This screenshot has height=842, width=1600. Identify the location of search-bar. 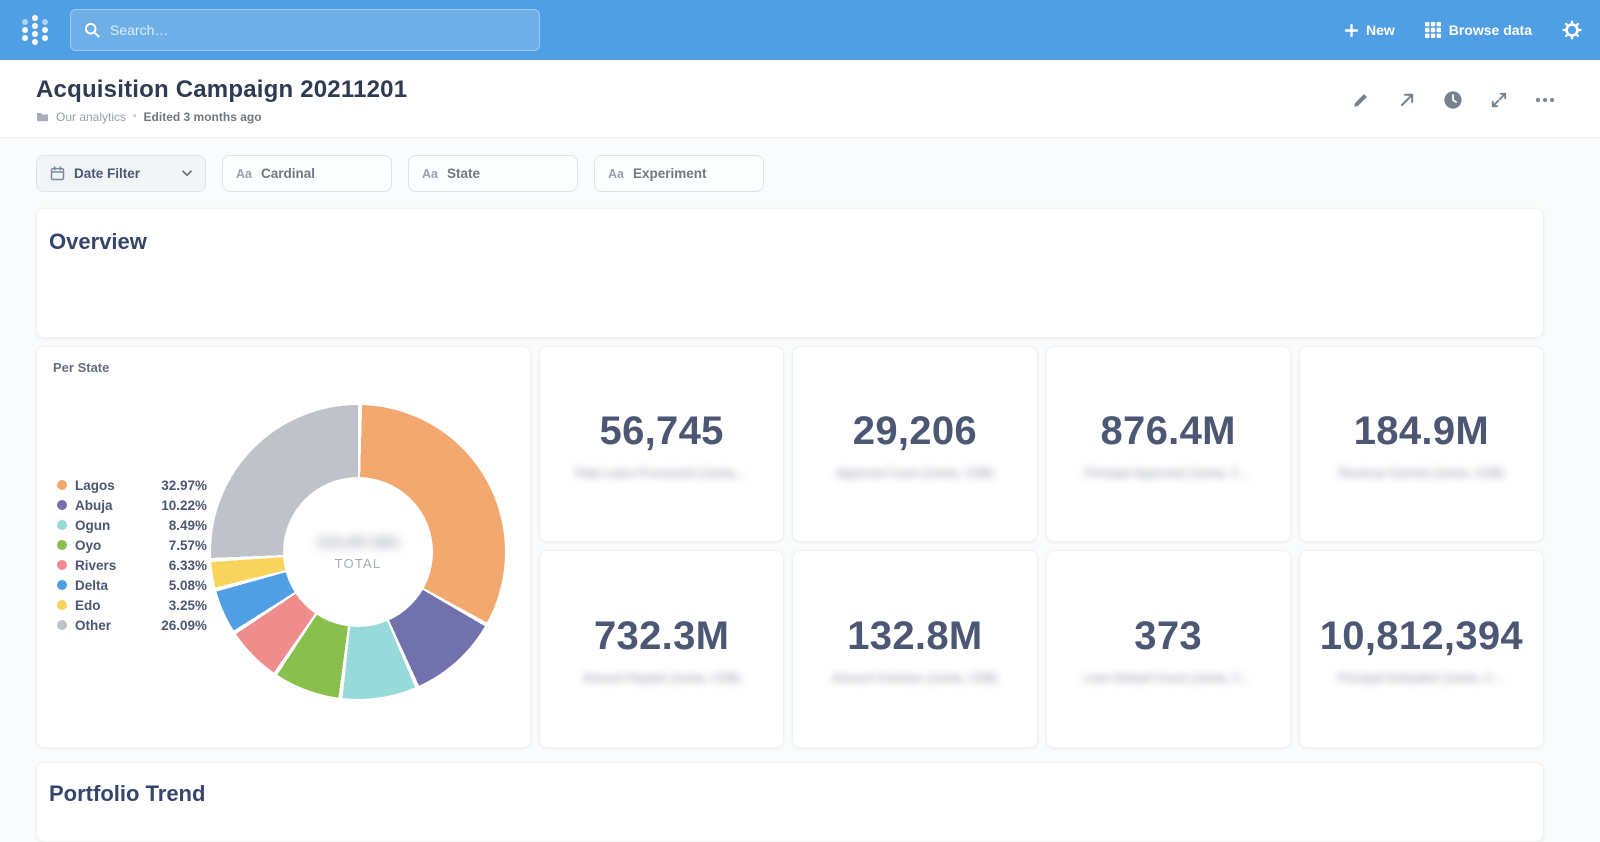
(305, 30).